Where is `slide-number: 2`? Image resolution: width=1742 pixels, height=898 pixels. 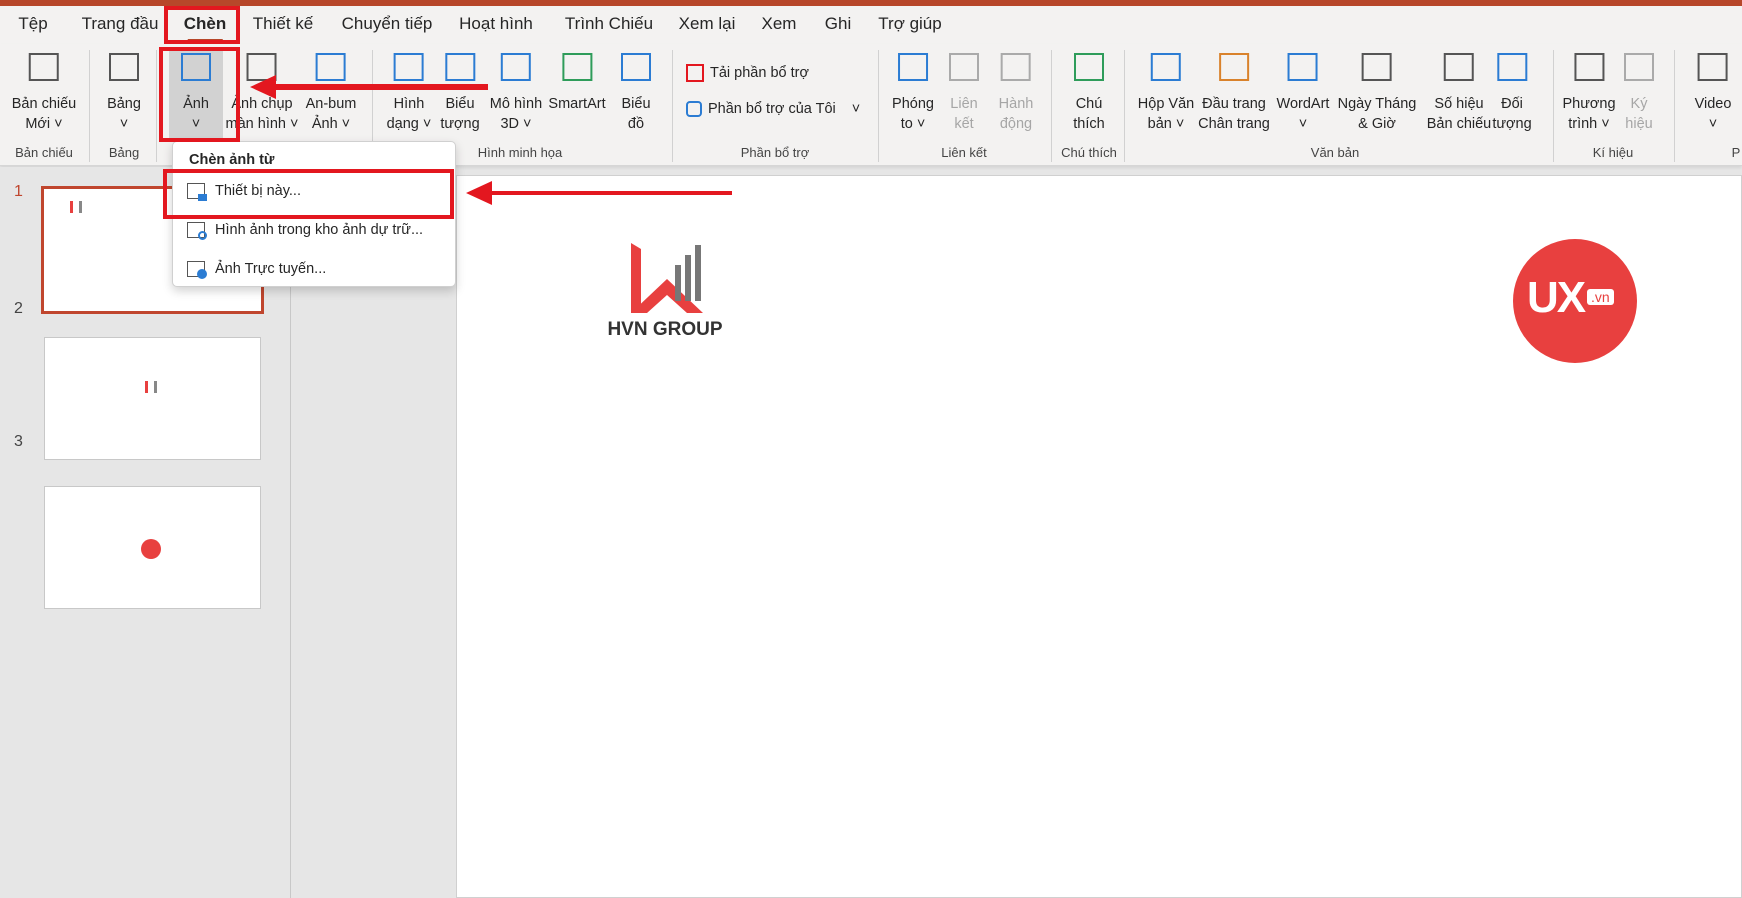
slide-number: 2 is located at coordinates (18, 308).